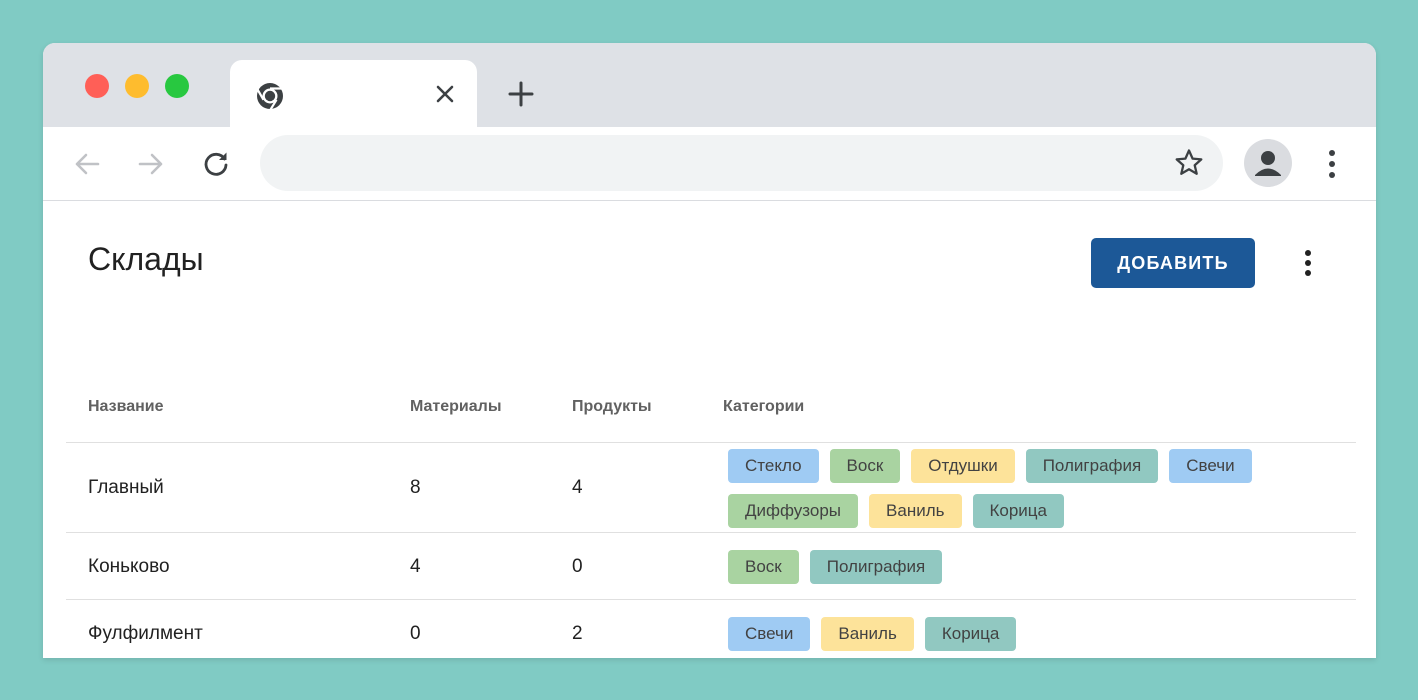 This screenshot has height=700, width=1418. I want to click on category-chip: Диффузоры, so click(793, 511).